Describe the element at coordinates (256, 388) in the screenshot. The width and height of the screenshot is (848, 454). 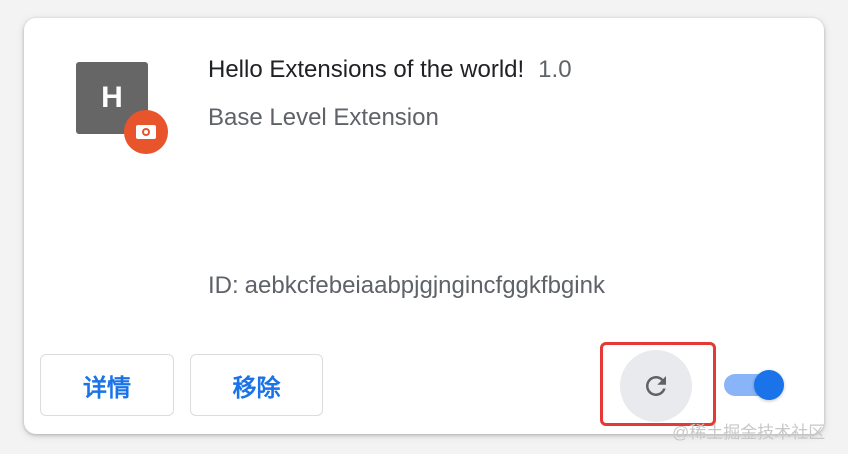
I see `remove-button-label: 移除` at that location.